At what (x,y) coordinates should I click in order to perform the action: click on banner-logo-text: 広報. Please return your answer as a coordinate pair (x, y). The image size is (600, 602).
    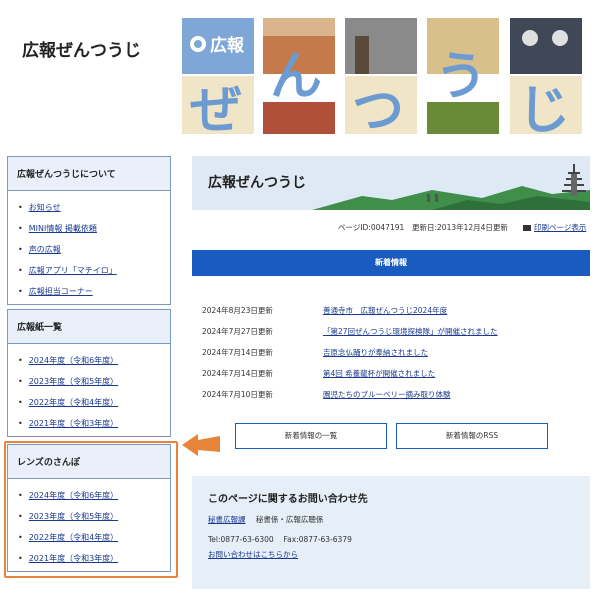
    Looking at the image, I should click on (227, 45).